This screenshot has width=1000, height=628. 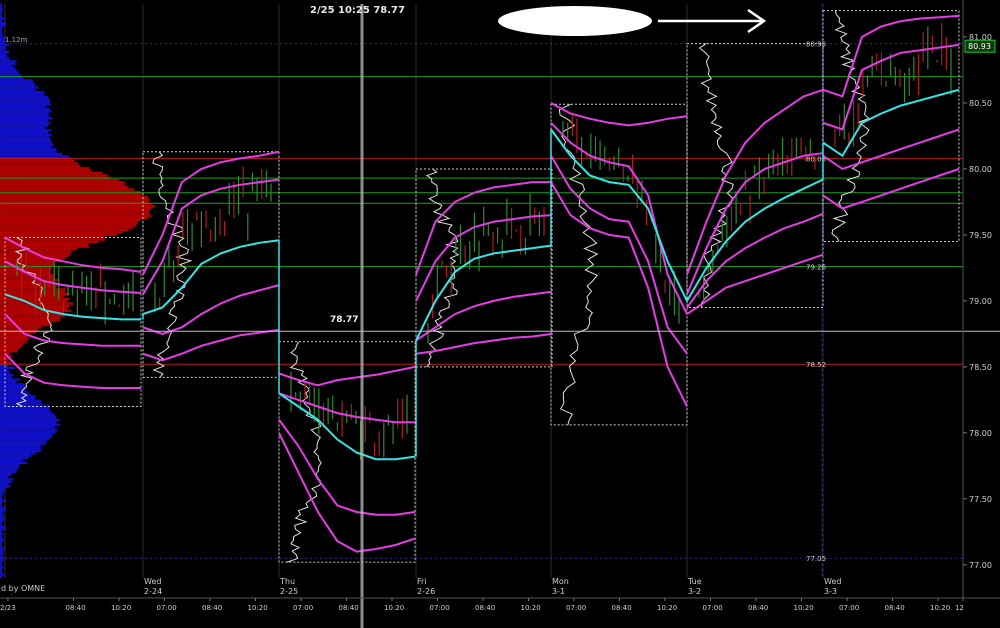 What do you see at coordinates (816, 365) in the screenshot?
I see `level-label: 78.52` at bounding box center [816, 365].